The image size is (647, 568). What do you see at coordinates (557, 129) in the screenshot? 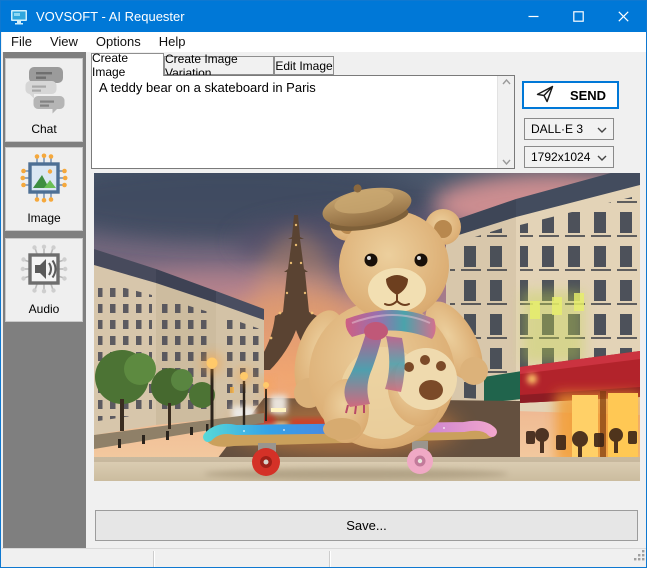
I see `model-select-value: DALL·E 3` at bounding box center [557, 129].